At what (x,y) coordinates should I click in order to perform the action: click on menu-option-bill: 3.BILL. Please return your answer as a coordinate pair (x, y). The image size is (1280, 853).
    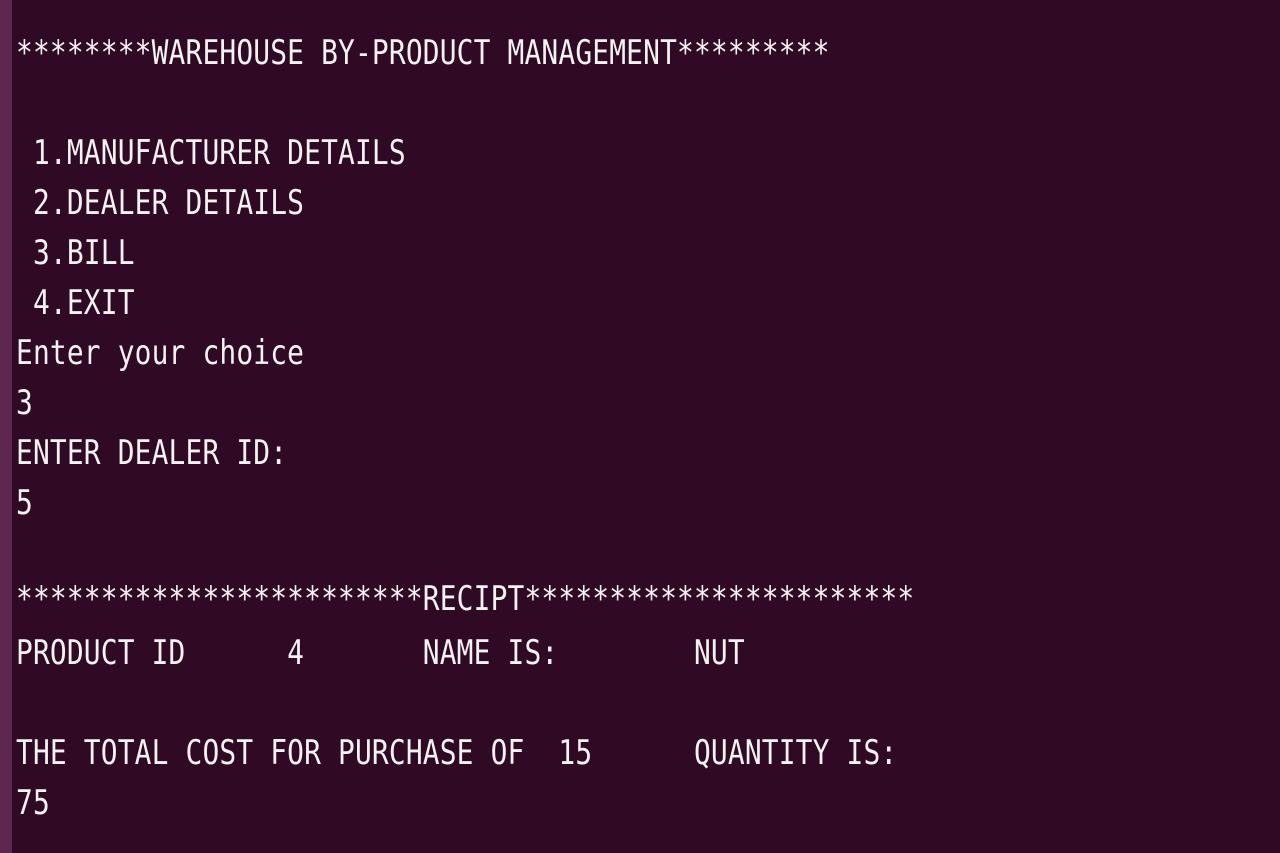
    Looking at the image, I should click on (75, 253).